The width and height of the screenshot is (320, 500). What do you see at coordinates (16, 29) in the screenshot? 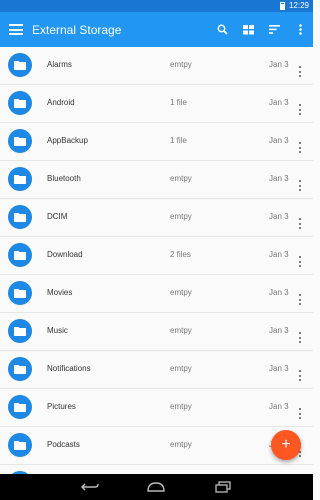
I see `menu-icon` at bounding box center [16, 29].